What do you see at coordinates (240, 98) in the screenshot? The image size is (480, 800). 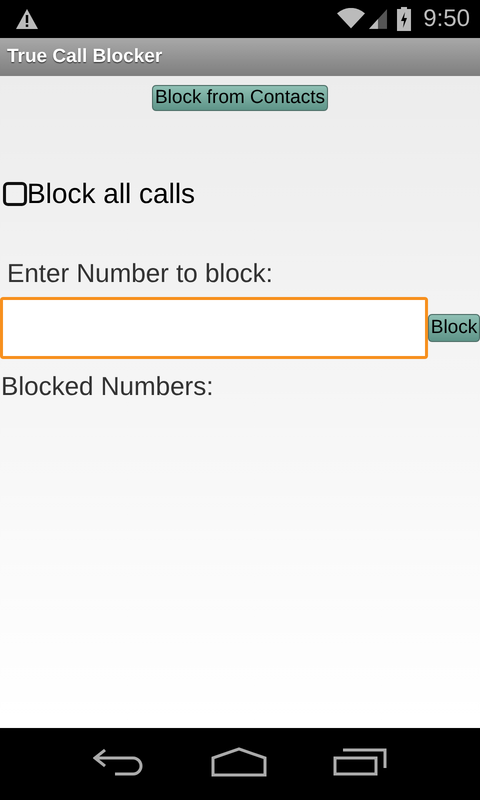 I see `block-from-contacts-button: Block from Contacts` at bounding box center [240, 98].